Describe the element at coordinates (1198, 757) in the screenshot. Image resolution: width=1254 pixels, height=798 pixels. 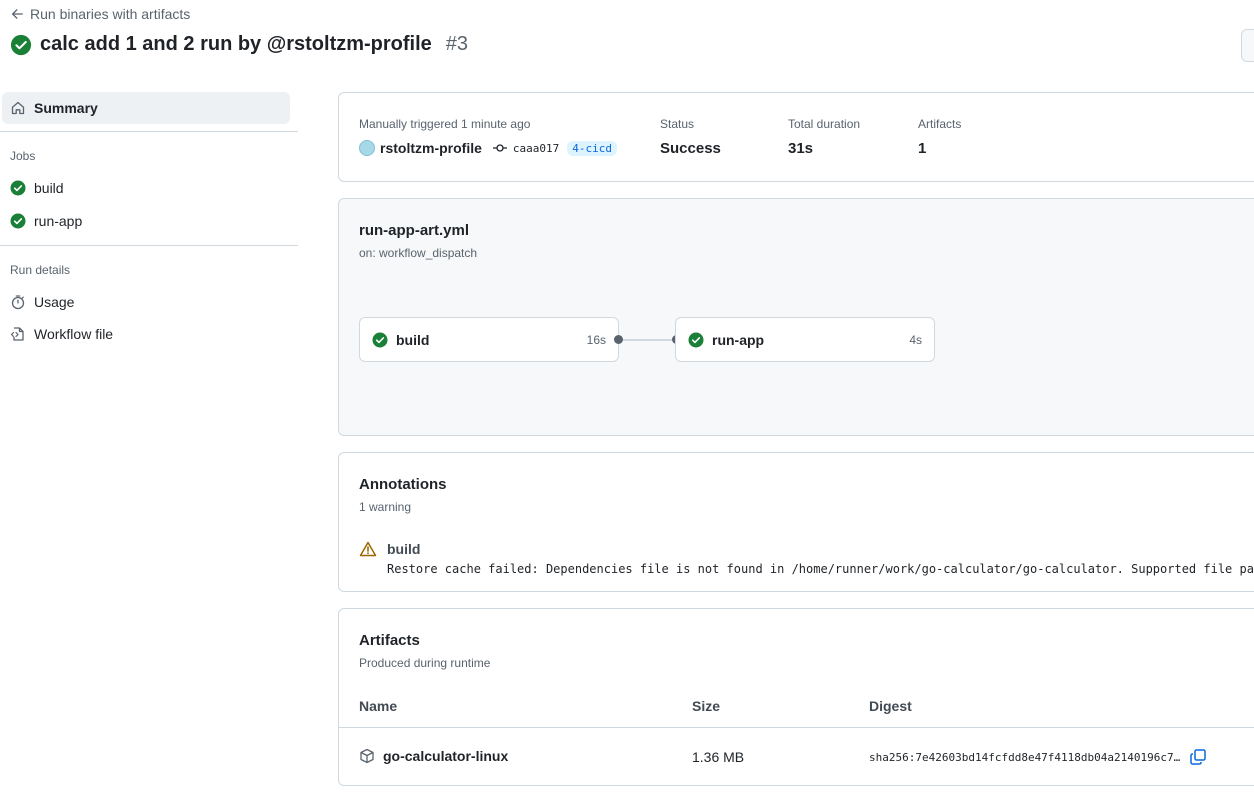
I see `copy-icon` at that location.